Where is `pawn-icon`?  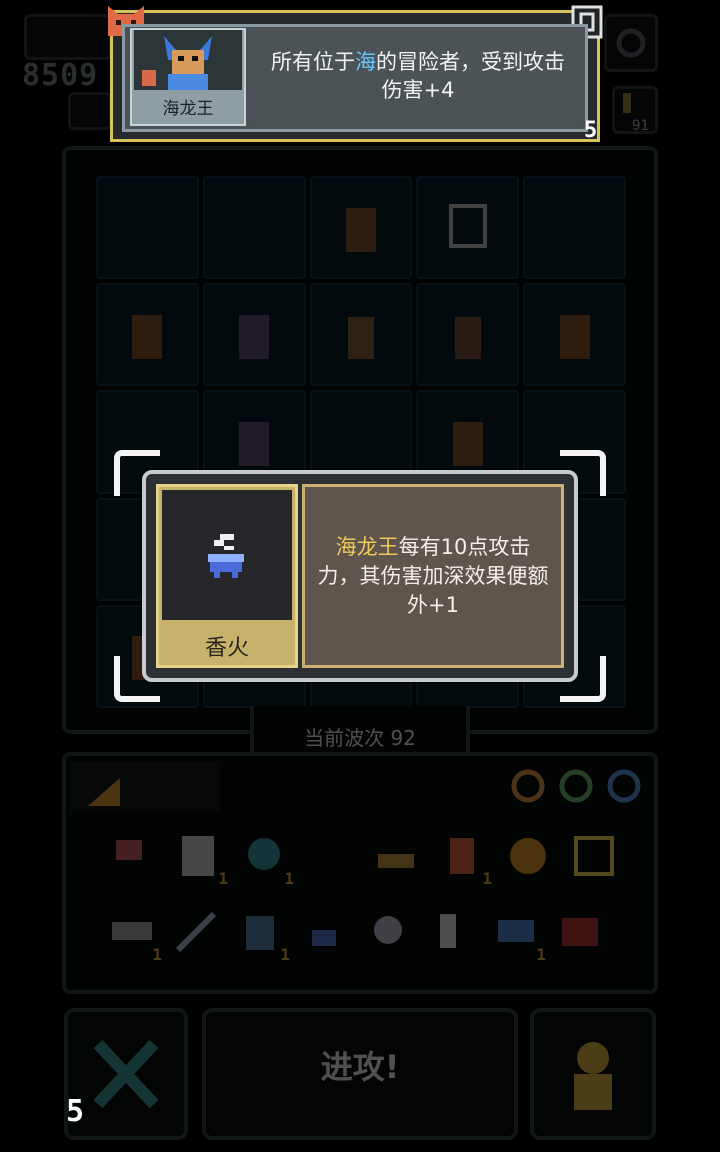
pawn-icon is located at coordinates (593, 1076).